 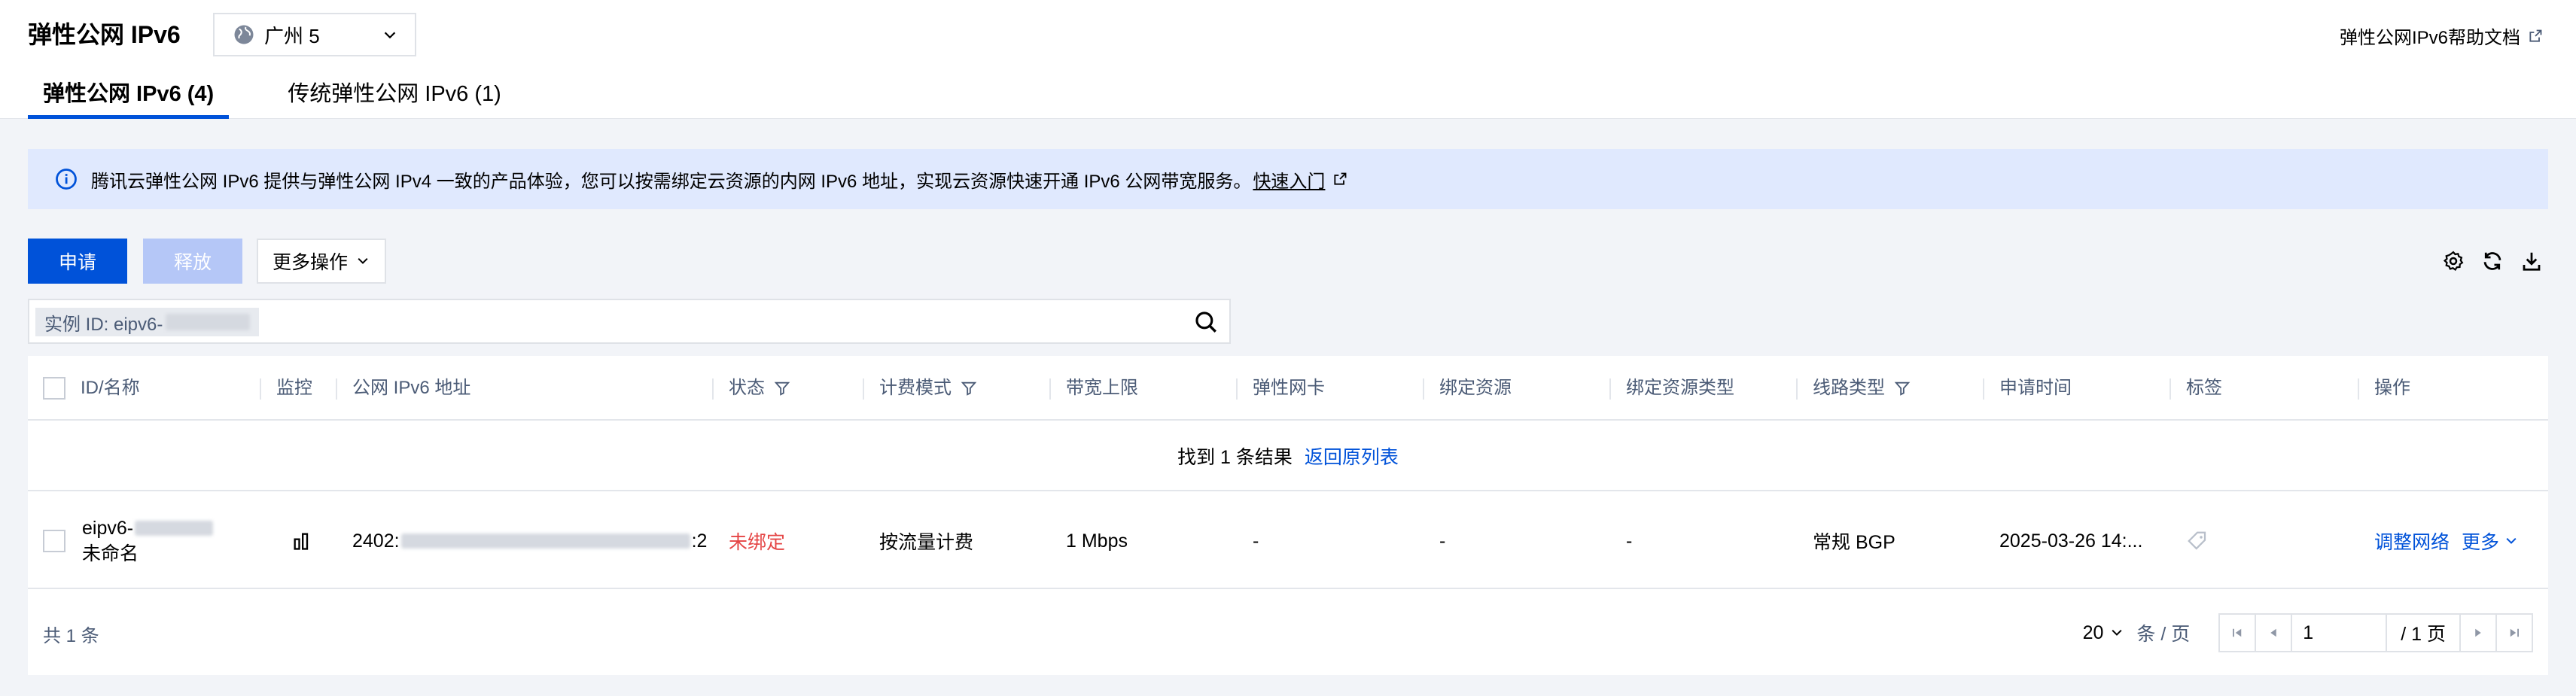 I want to click on actions-cell: 调整网络 更多, so click(x=2453, y=541).